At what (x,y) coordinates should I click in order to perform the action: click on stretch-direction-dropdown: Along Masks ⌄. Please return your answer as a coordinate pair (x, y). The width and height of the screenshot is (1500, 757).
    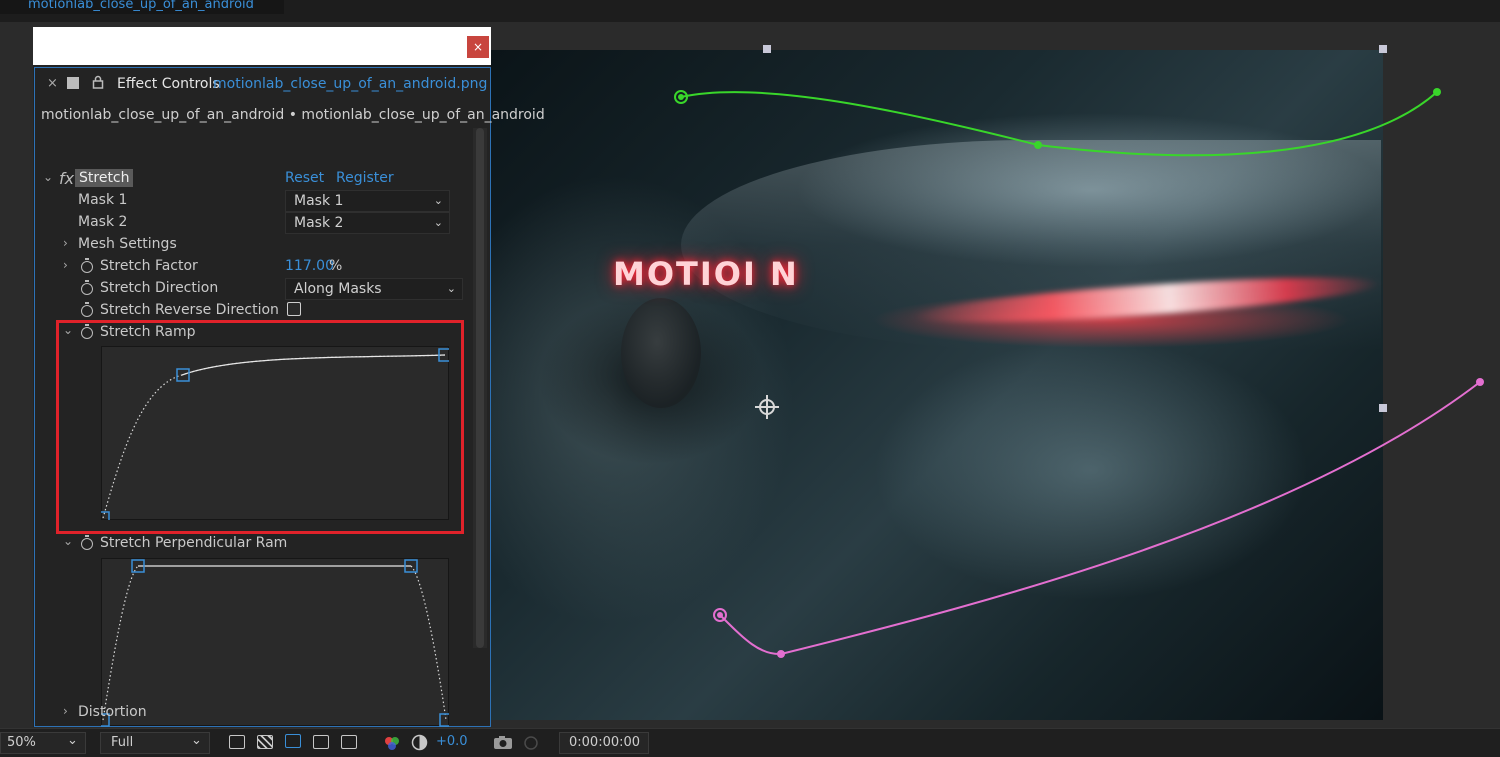
    Looking at the image, I should click on (374, 289).